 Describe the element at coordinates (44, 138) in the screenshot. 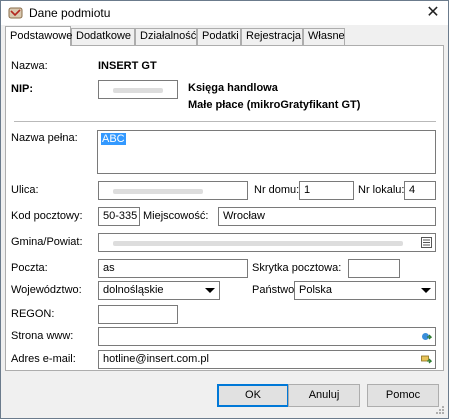

I see `nazwa-pelna-label: Nazwa pełna:` at that location.